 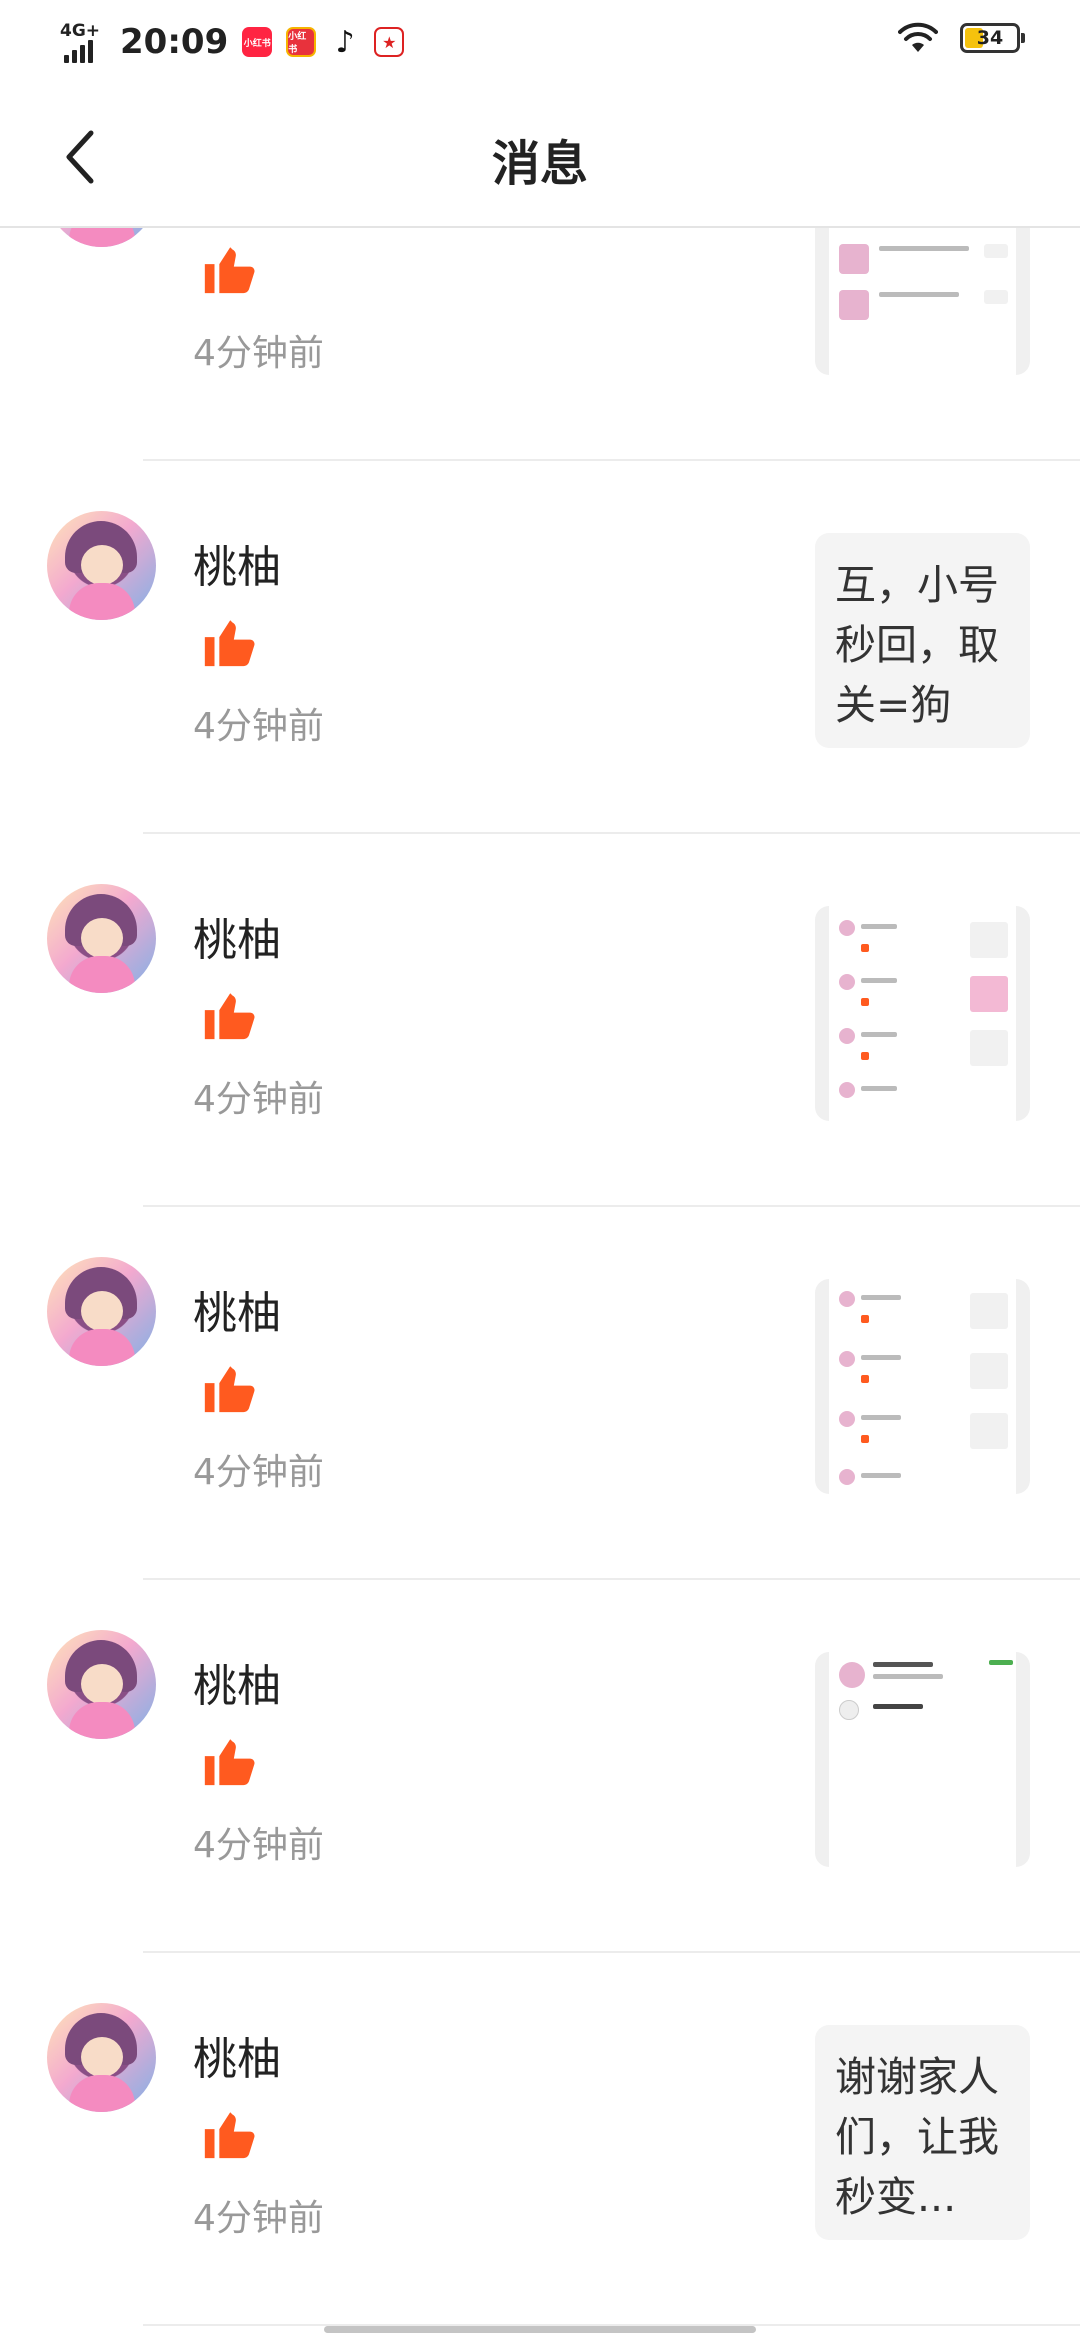 I want to click on tiktok-icon: ♪, so click(x=345, y=42).